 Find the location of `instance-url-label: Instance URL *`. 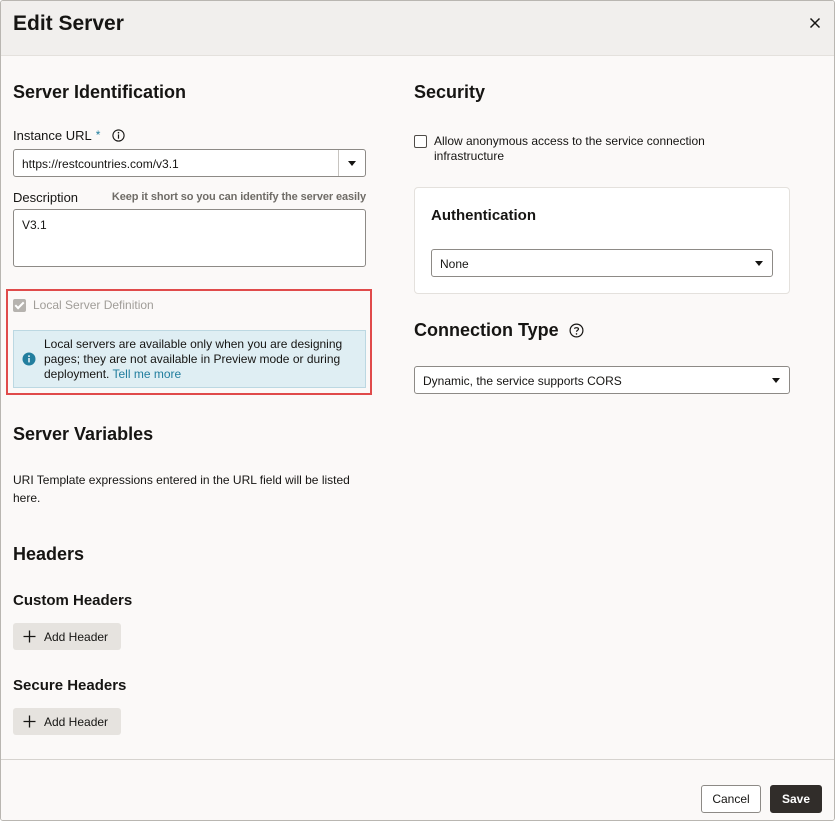

instance-url-label: Instance URL * is located at coordinates (69, 136).